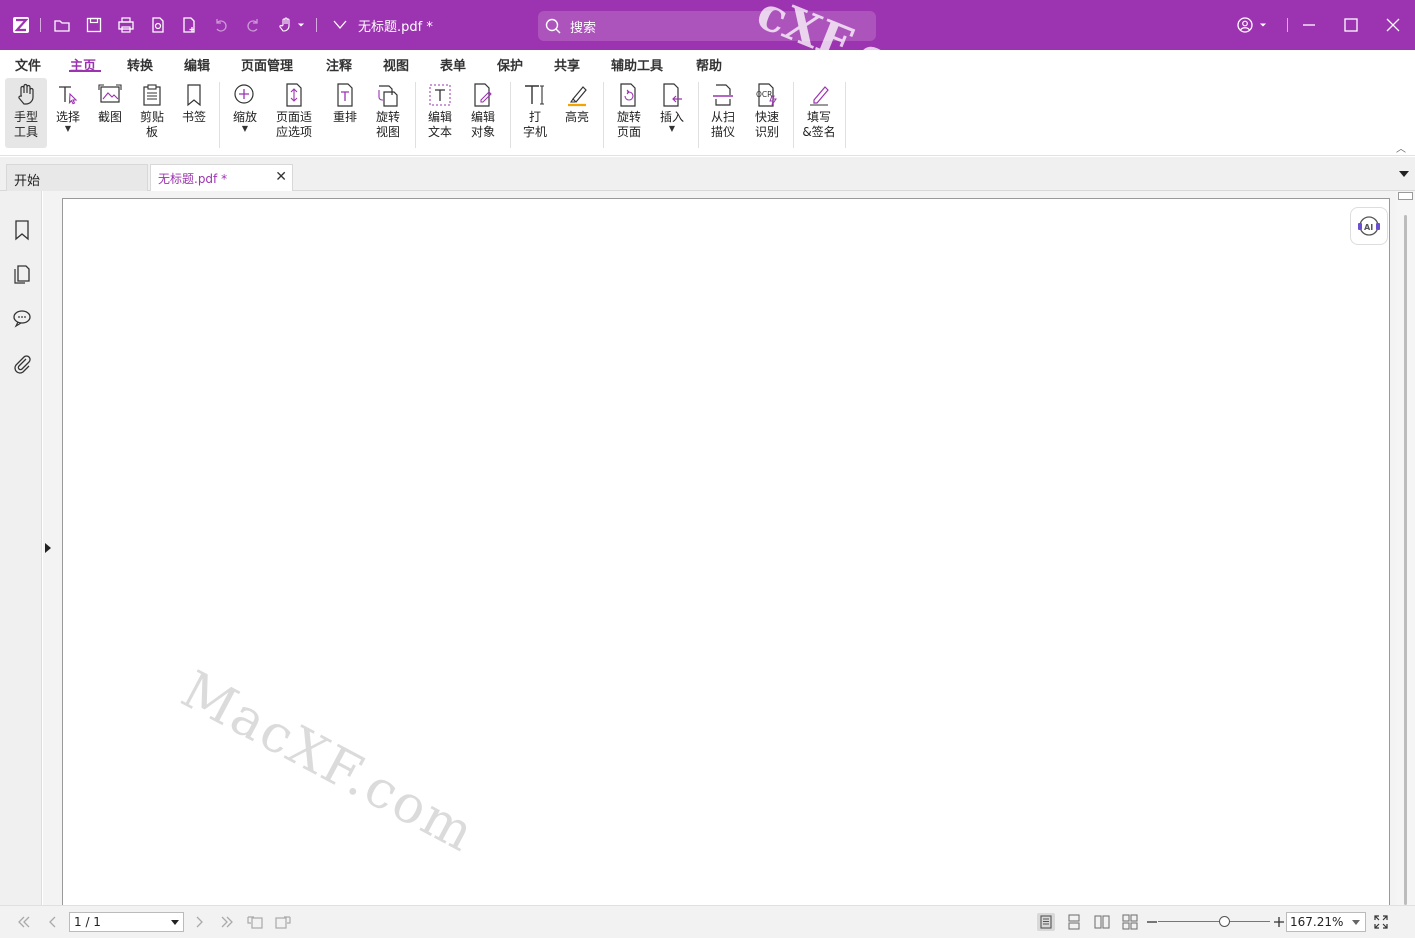 The height and width of the screenshot is (938, 1415). I want to click on ai-assistant-button: AI, so click(1369, 226).